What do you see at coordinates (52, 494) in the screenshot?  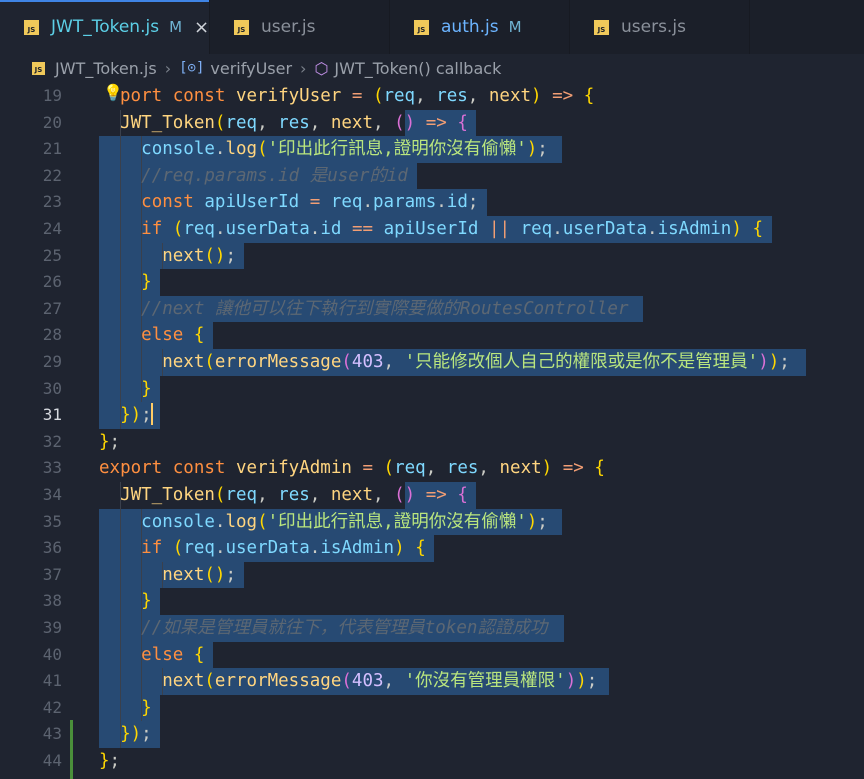 I see `line-number: 34` at bounding box center [52, 494].